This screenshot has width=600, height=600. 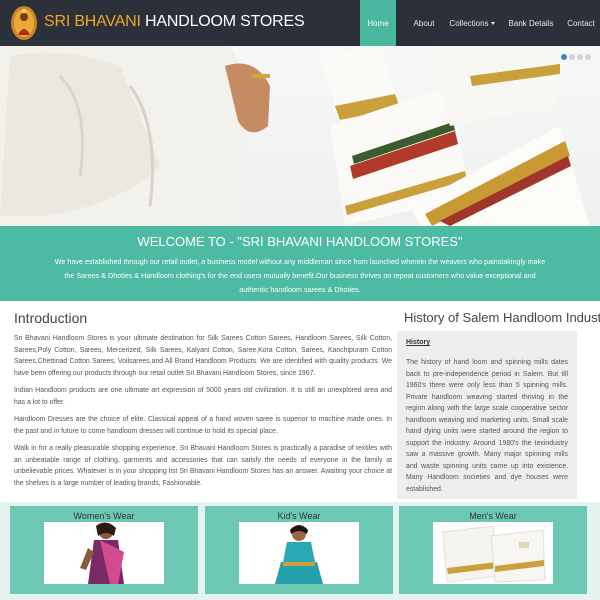 I want to click on brand-name: SRI BHAVANI HANDLOOM STORES, so click(x=174, y=22).